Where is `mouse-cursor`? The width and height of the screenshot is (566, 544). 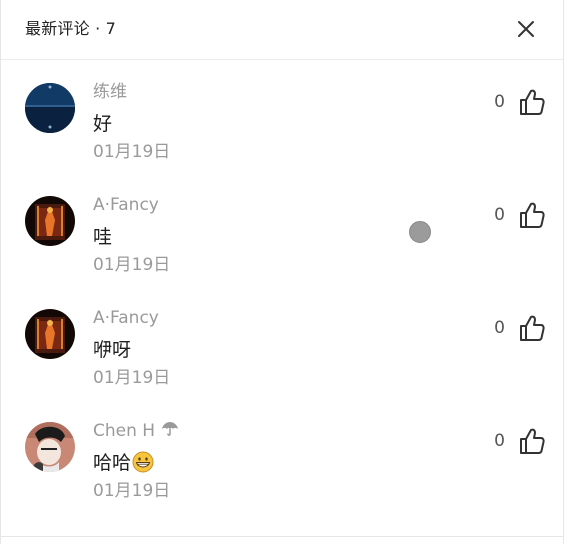 mouse-cursor is located at coordinates (420, 232).